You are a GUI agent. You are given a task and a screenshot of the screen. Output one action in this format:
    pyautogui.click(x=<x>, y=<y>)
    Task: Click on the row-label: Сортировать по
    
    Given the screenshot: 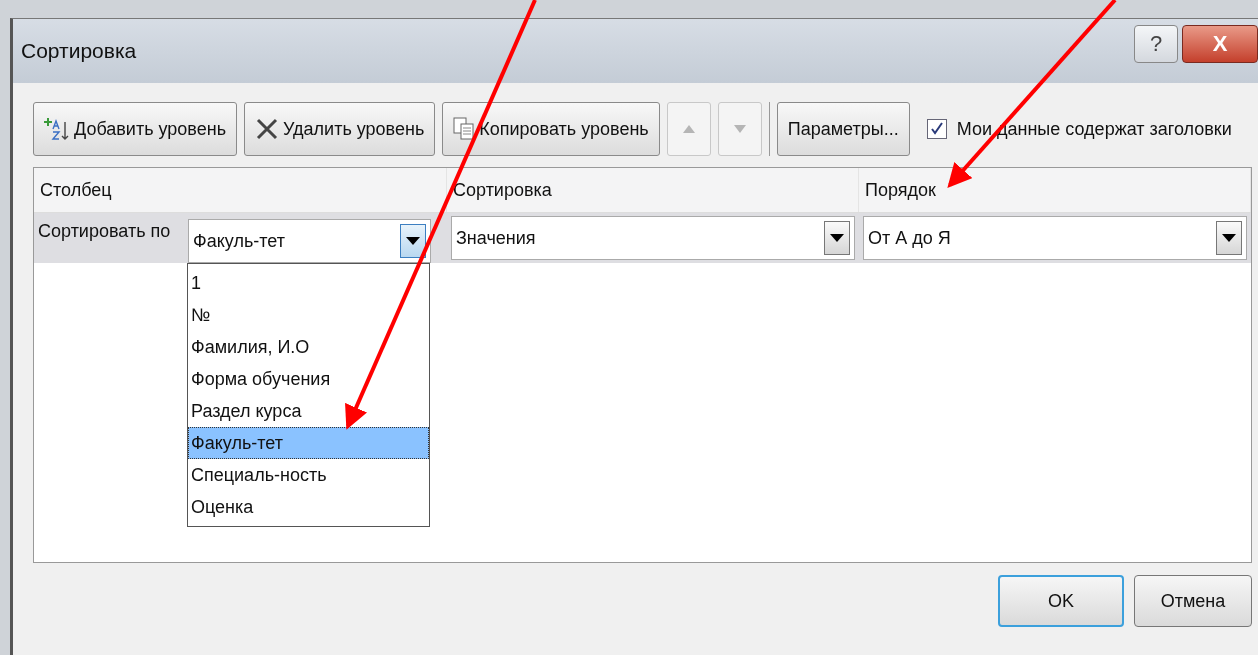 What is the action you would take?
    pyautogui.click(x=105, y=231)
    